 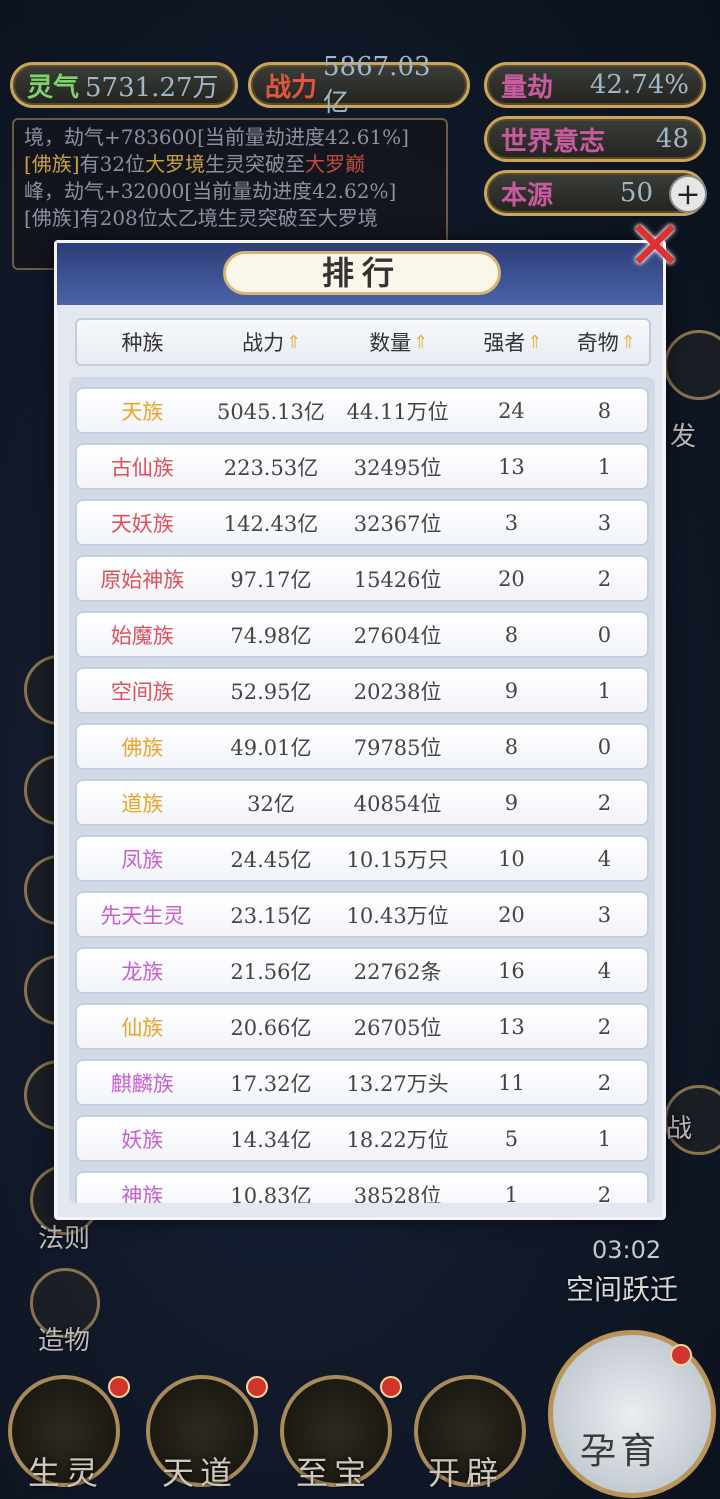 What do you see at coordinates (606, 342) in the screenshot?
I see `col-items-sort: 奇物 ⇑` at bounding box center [606, 342].